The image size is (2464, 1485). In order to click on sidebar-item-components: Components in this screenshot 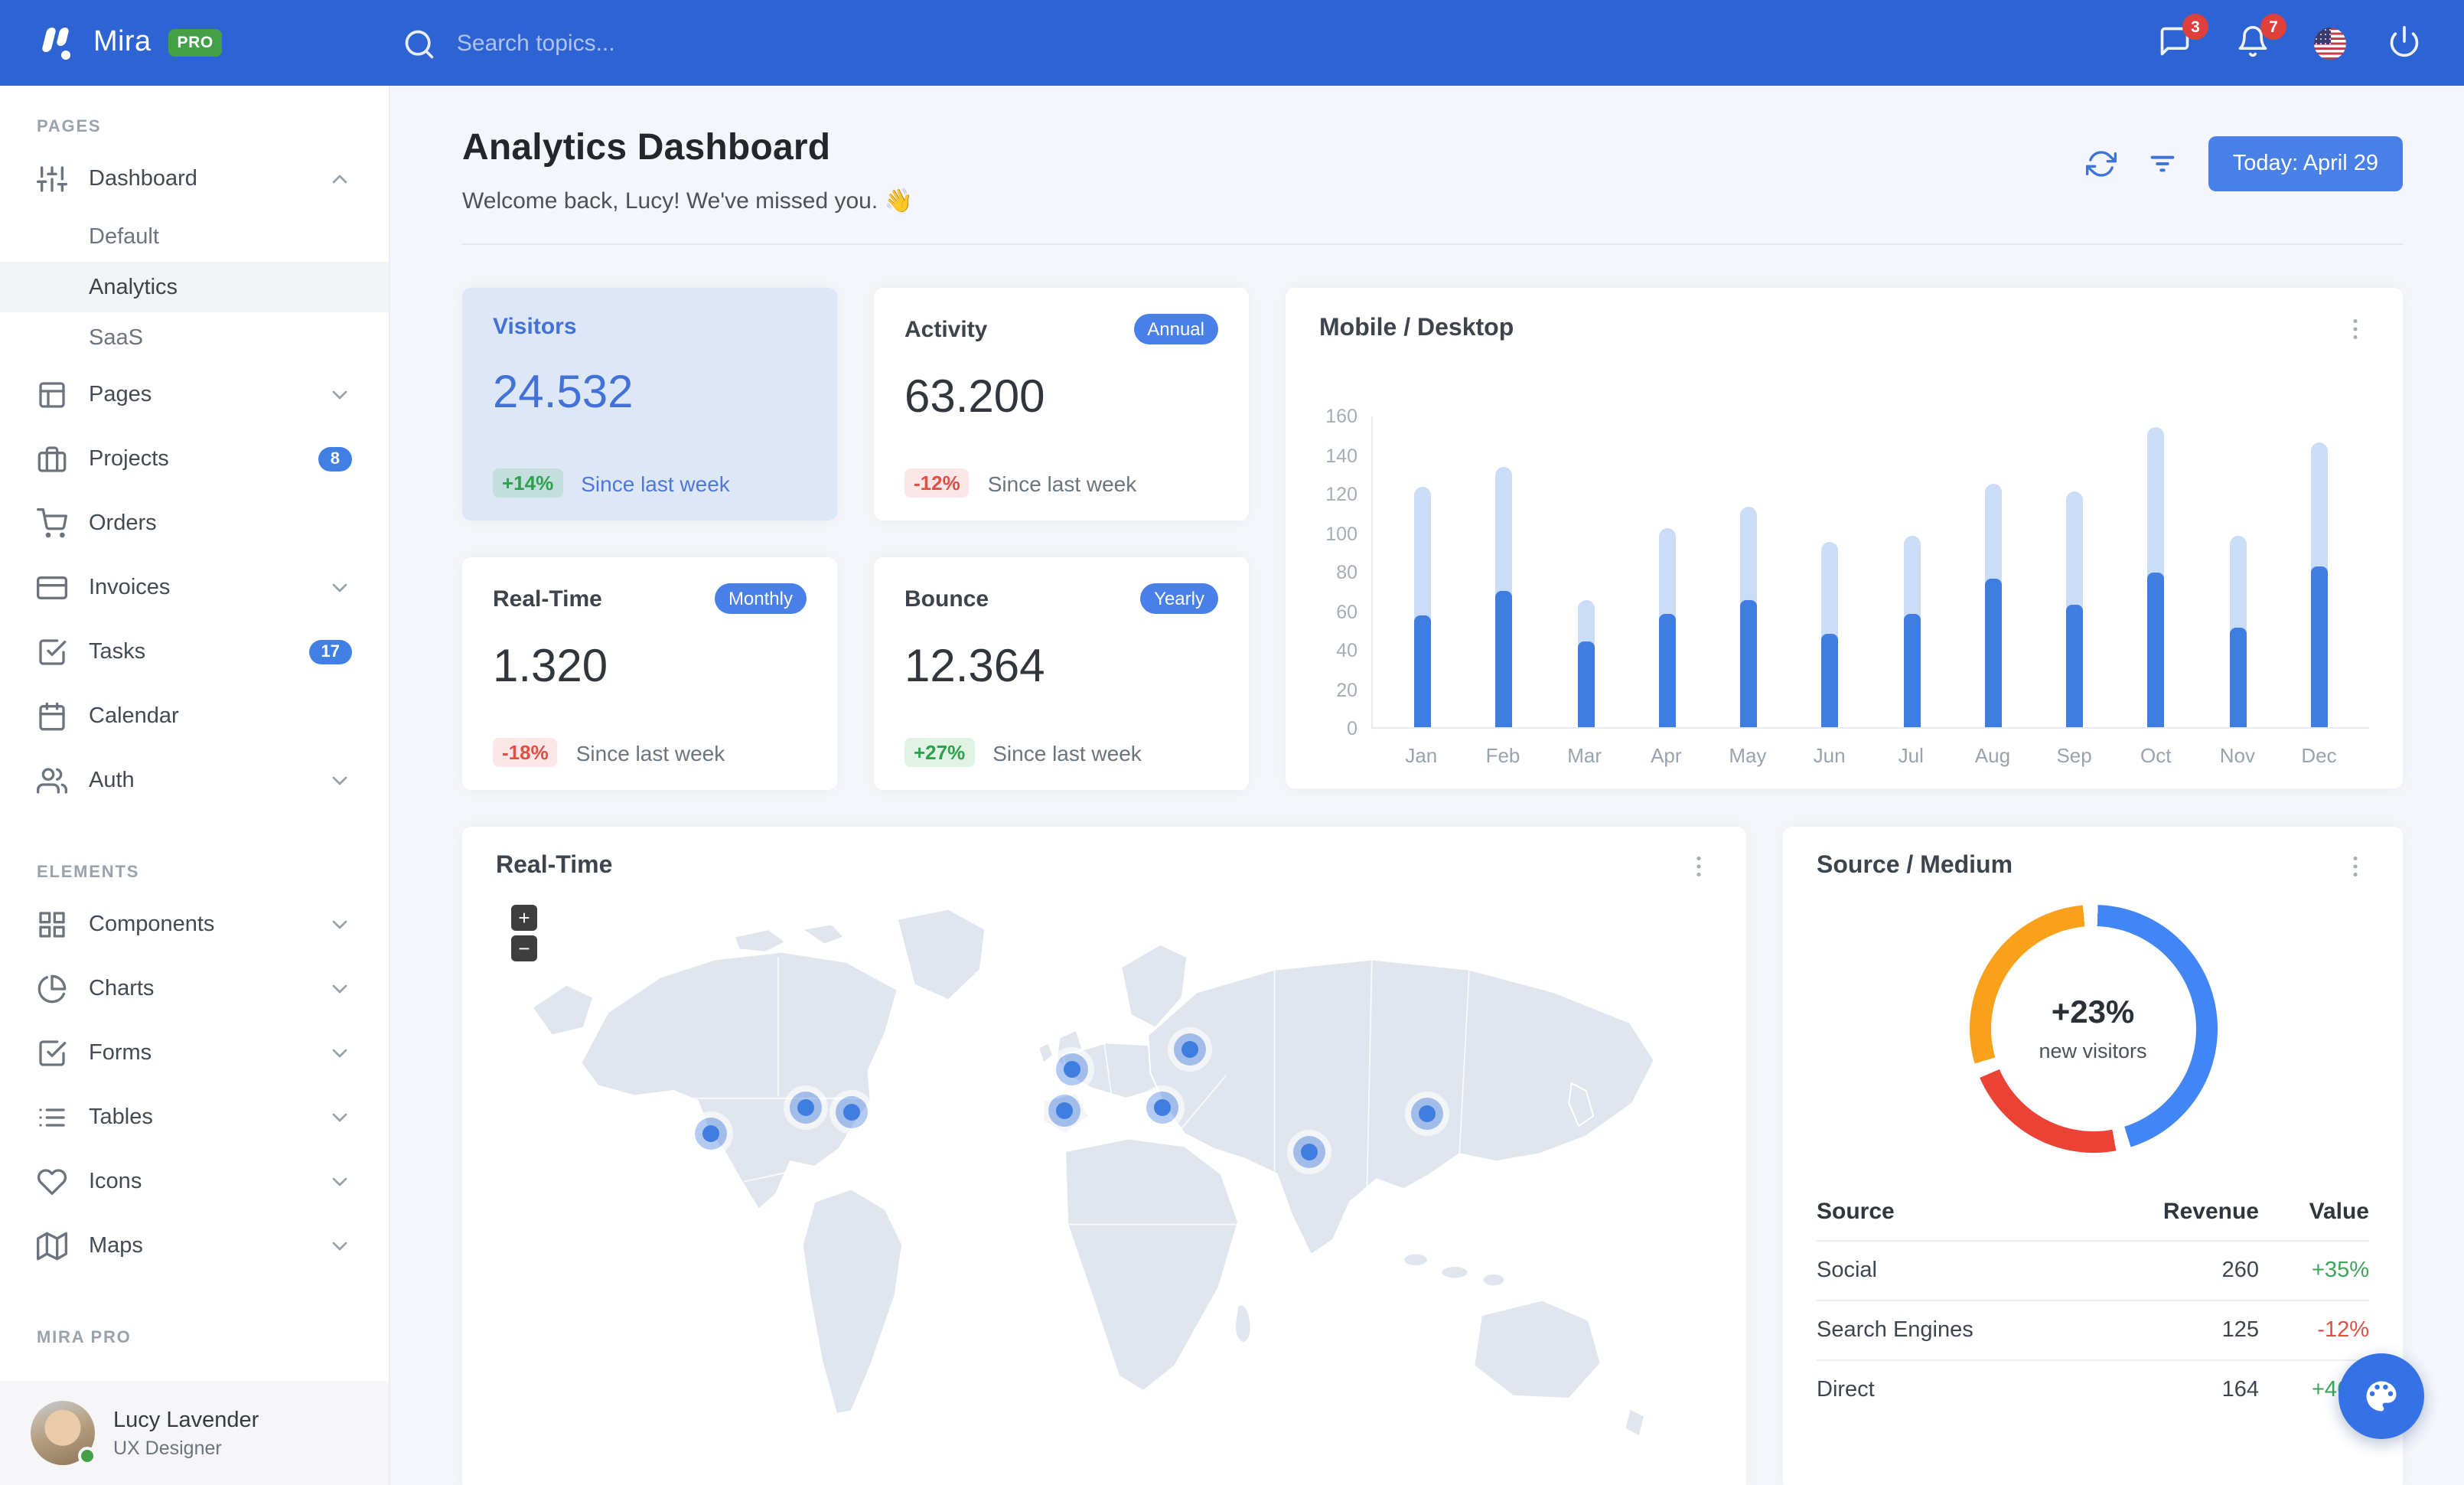, I will do `click(194, 925)`.